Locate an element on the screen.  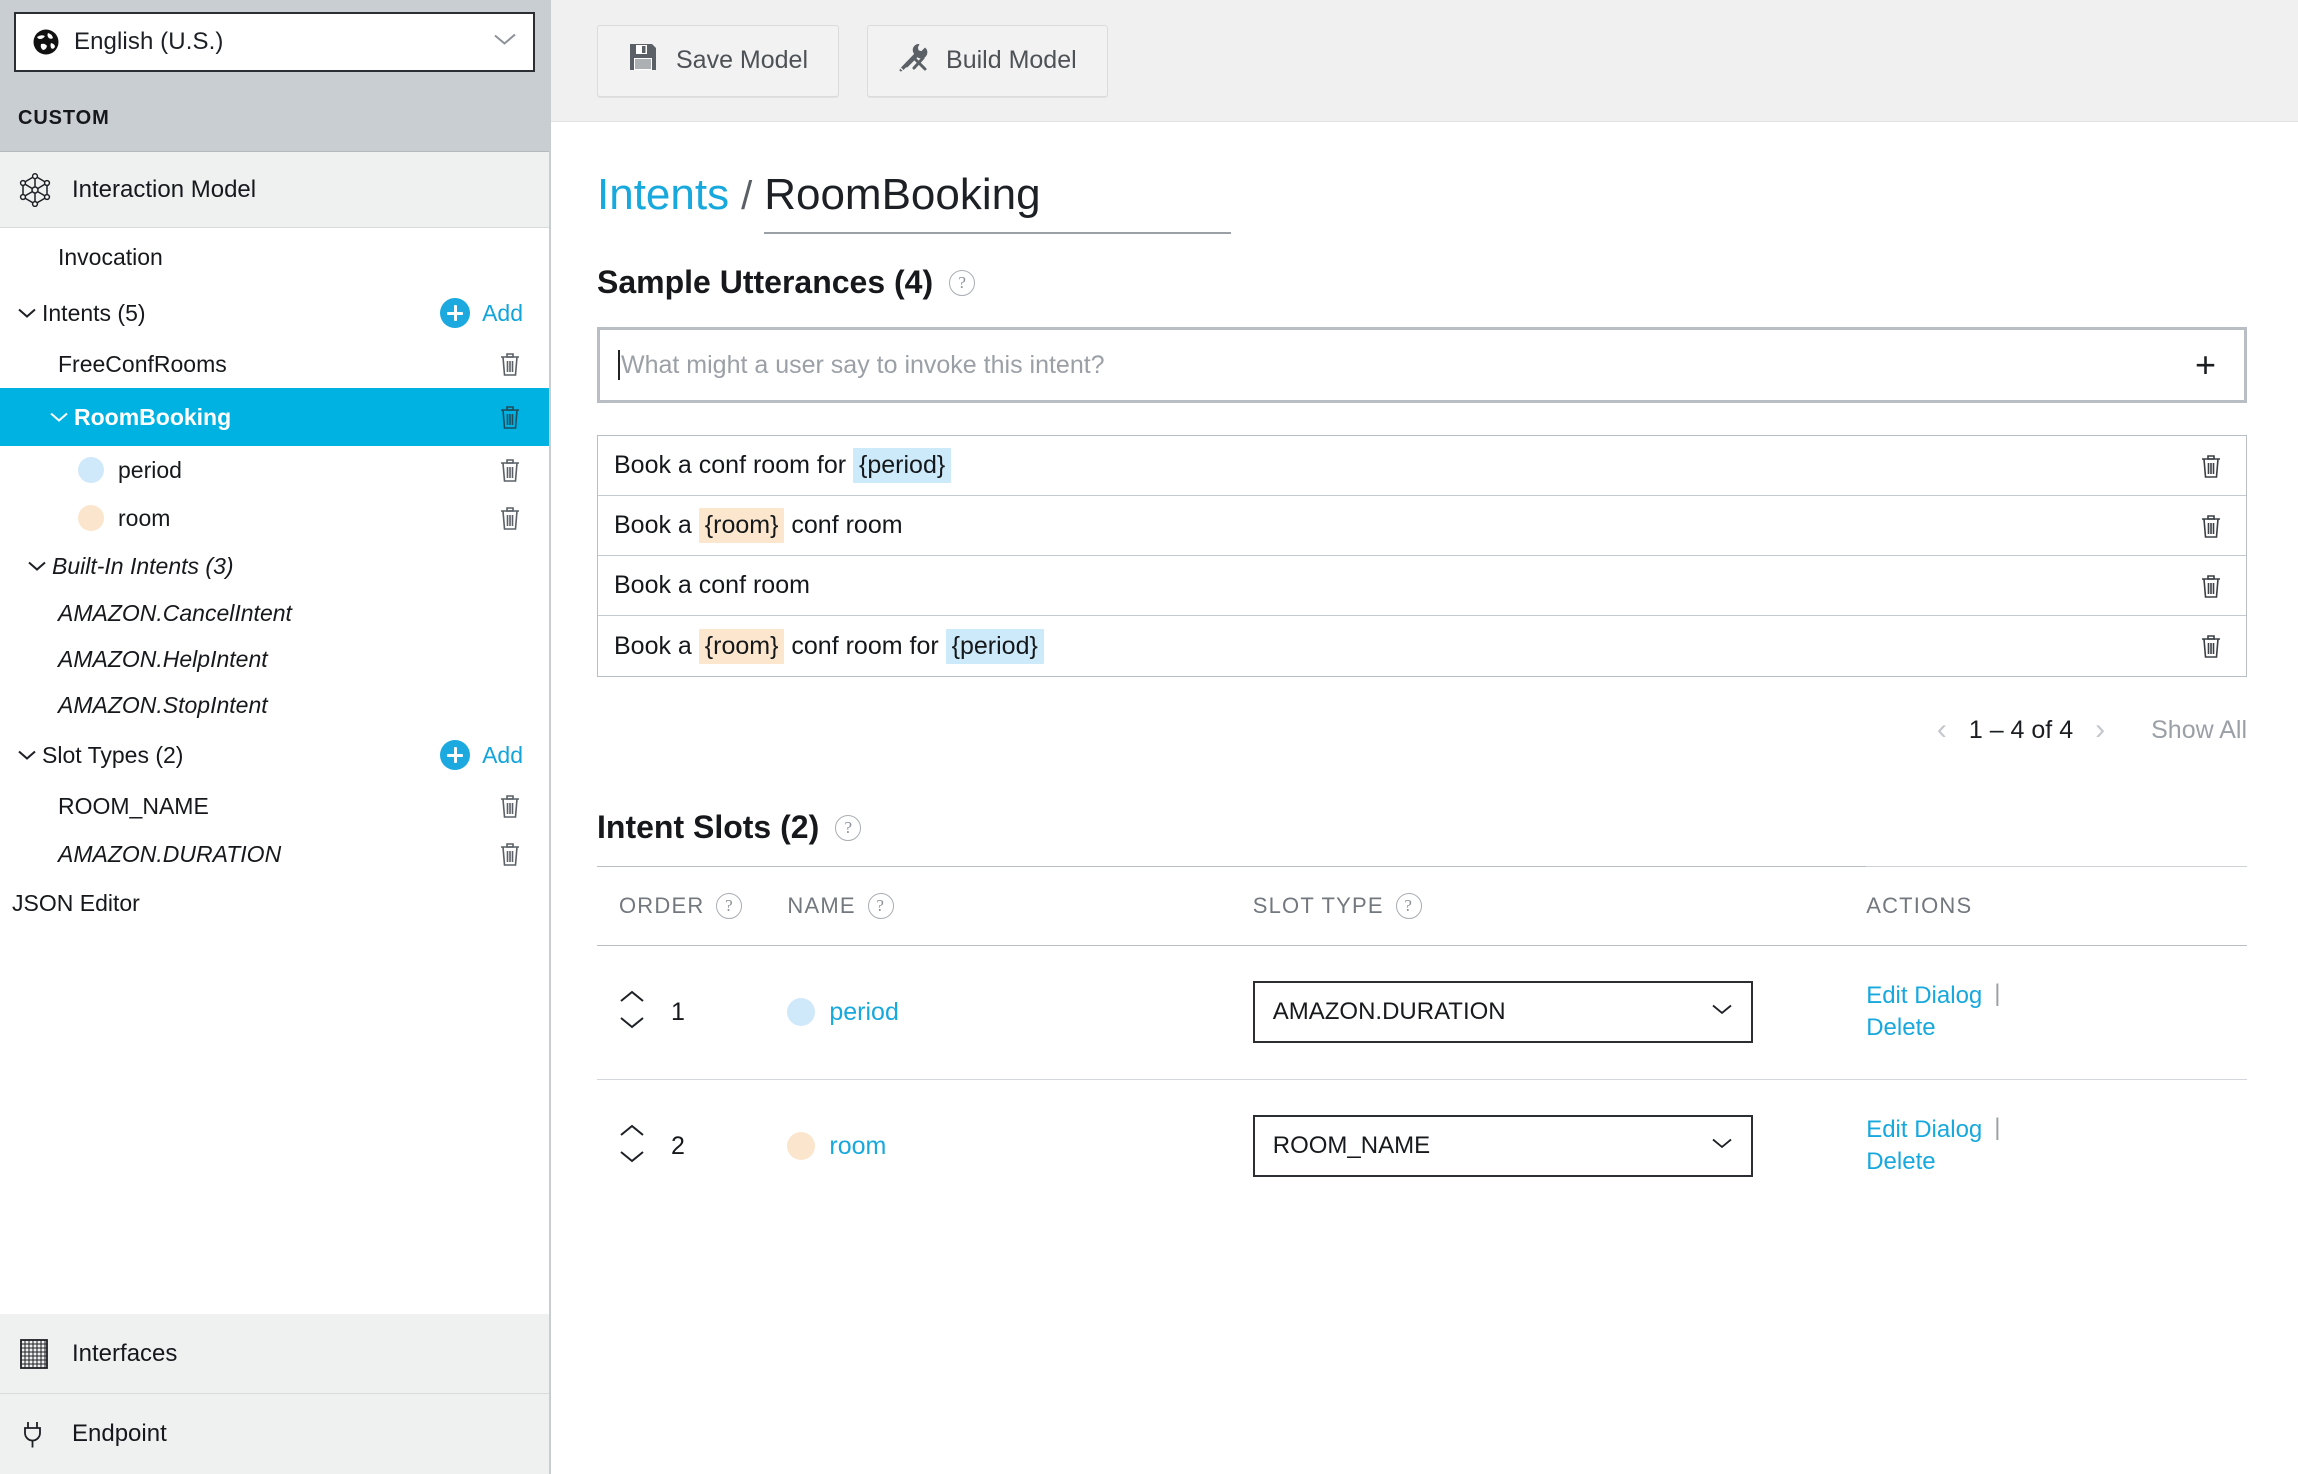
table-row: Book a conf room for {period} is located at coordinates (1422, 466).